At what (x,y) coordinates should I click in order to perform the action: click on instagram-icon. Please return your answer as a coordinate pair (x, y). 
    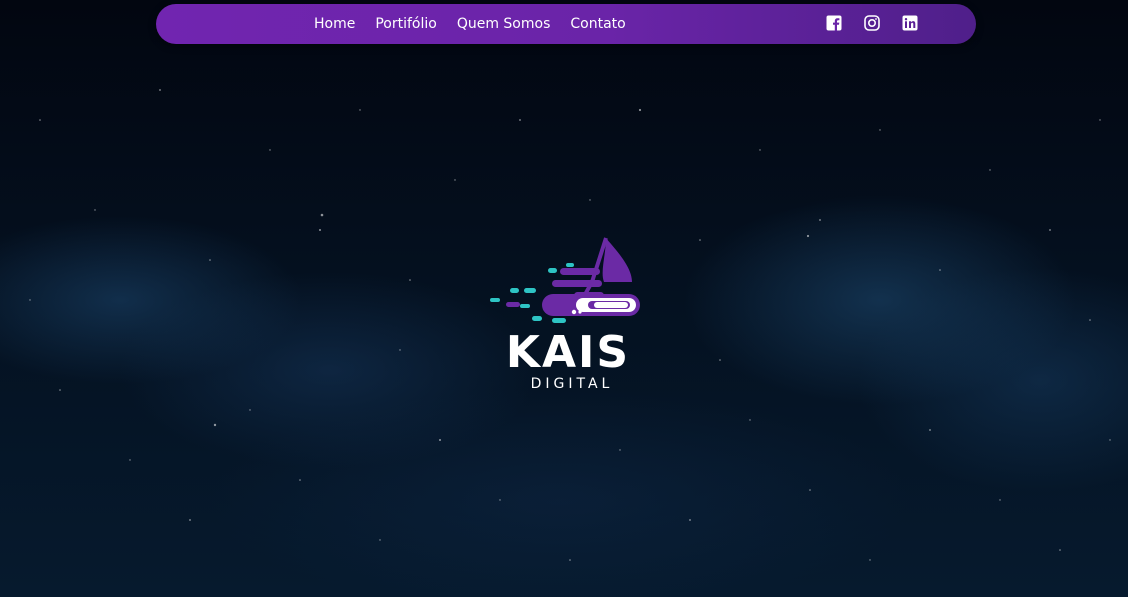
    Looking at the image, I should click on (872, 23).